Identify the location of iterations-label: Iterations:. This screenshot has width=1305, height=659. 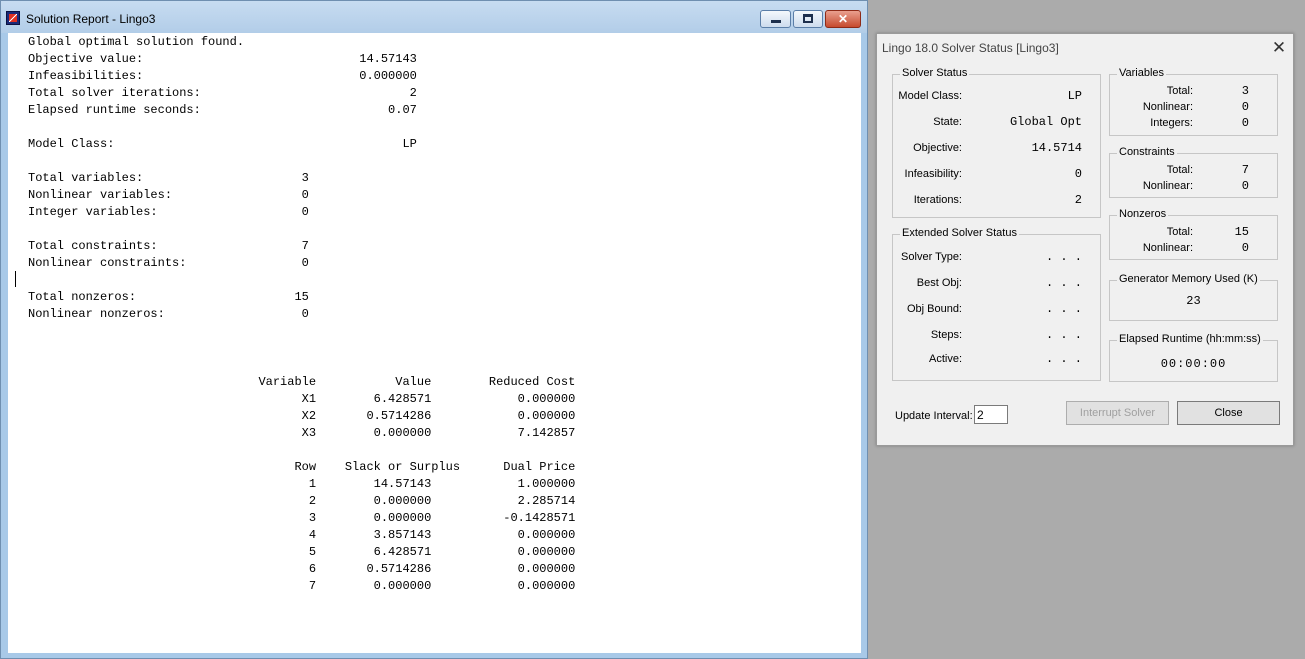
(937, 200).